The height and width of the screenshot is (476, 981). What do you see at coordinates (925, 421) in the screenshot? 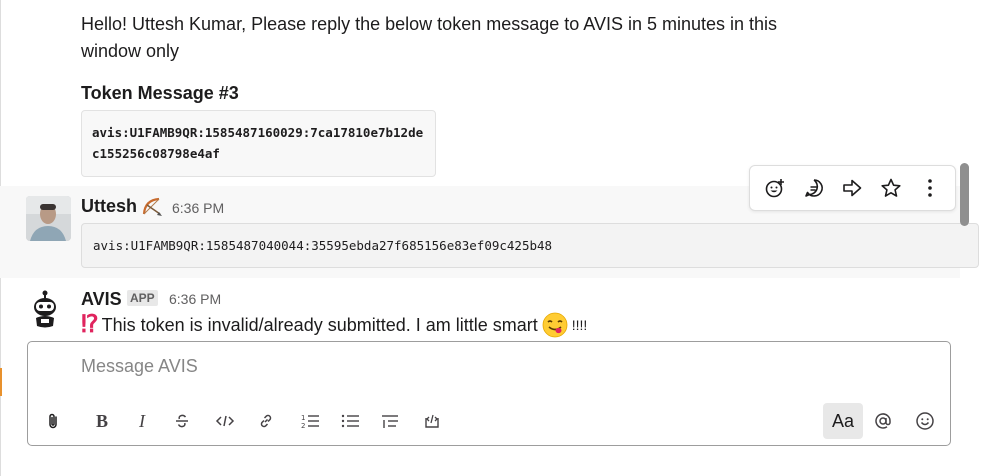
I see `emoji-icon` at bounding box center [925, 421].